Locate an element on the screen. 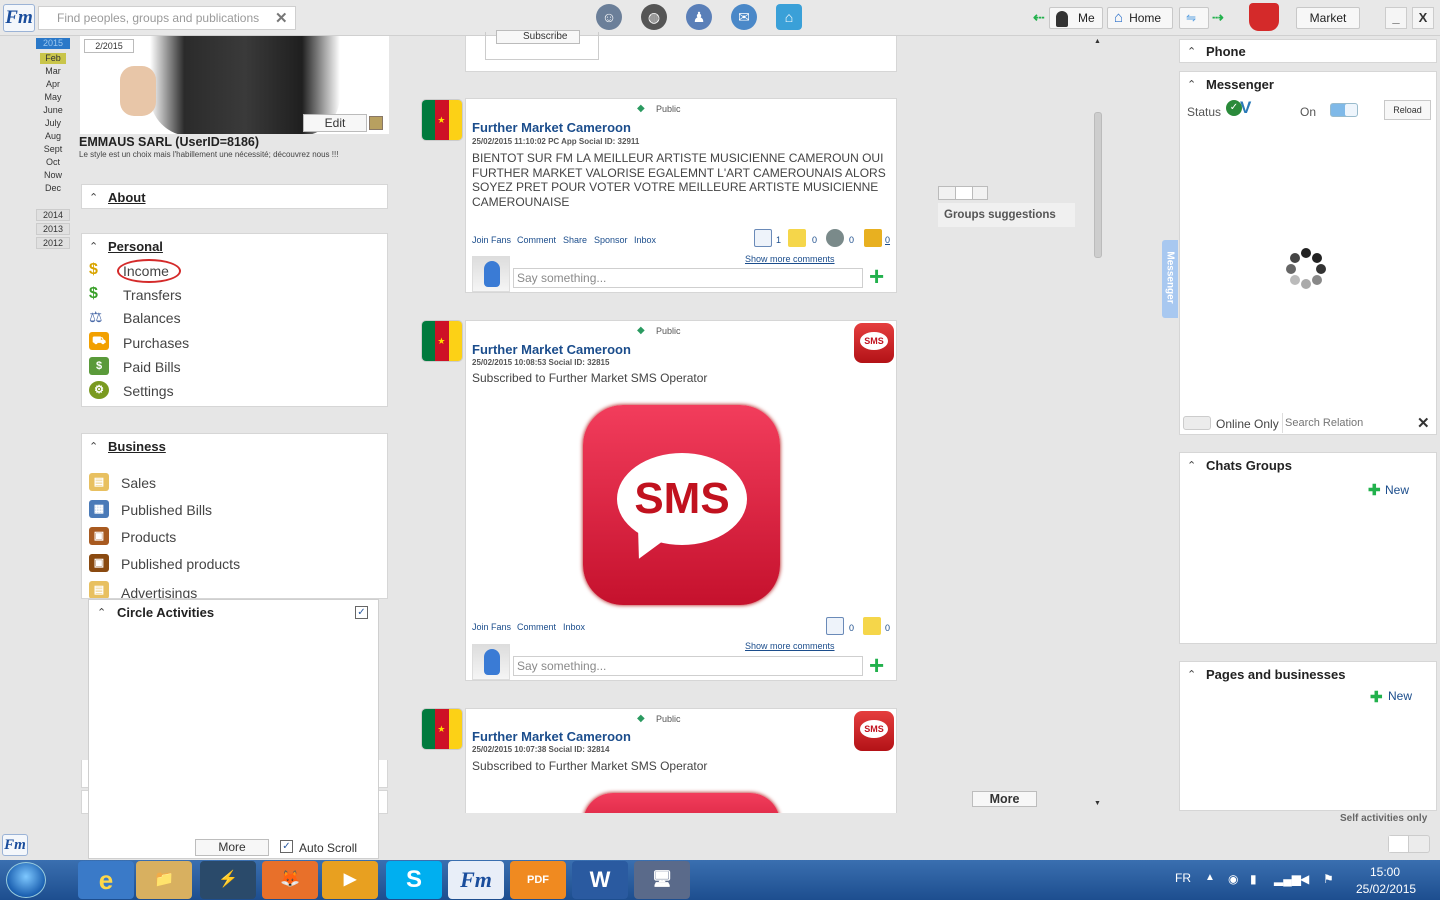  business-item-advertisings: Advertisings is located at coordinates (159, 591).